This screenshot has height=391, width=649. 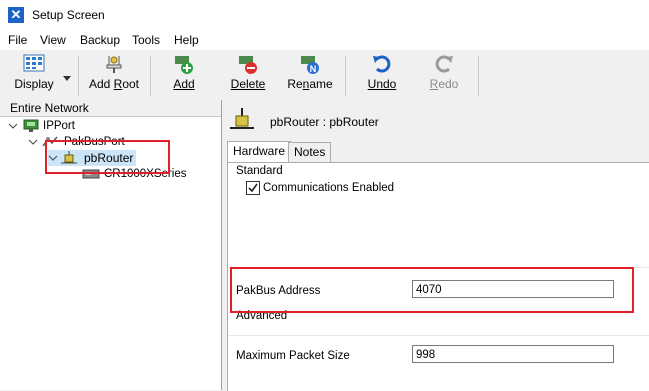 I want to click on add-icon, so click(x=184, y=65).